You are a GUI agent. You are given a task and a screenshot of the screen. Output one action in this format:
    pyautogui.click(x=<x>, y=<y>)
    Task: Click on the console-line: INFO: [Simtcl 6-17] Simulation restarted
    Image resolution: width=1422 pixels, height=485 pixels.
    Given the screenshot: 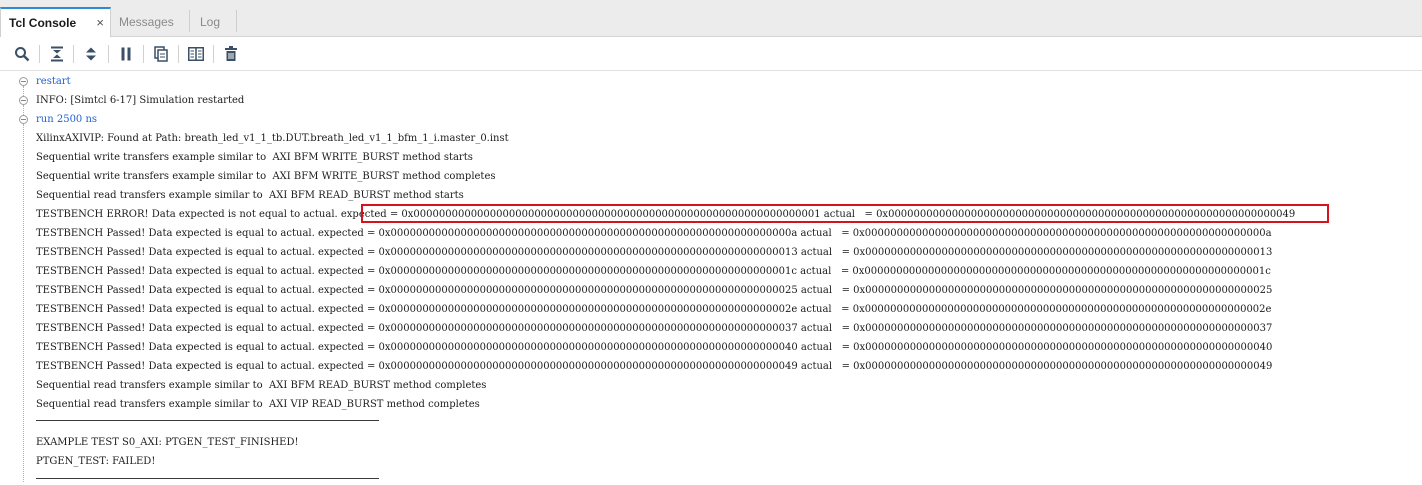 What is the action you would take?
    pyautogui.click(x=140, y=100)
    